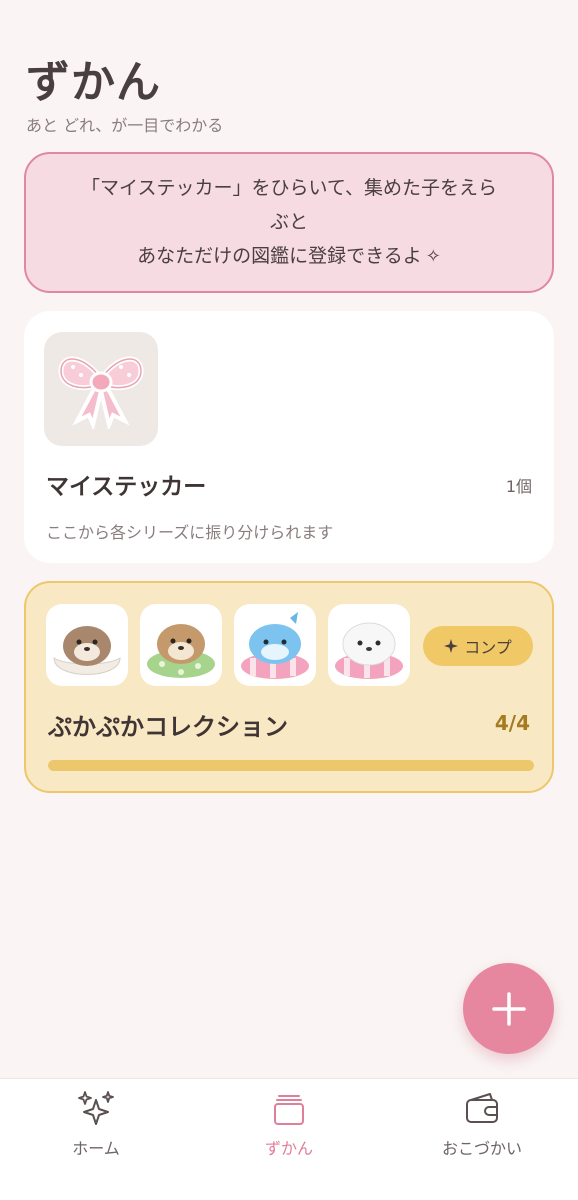 Image resolution: width=578 pixels, height=1200 pixels. I want to click on tab-home-label: ホーム, so click(96, 1148).